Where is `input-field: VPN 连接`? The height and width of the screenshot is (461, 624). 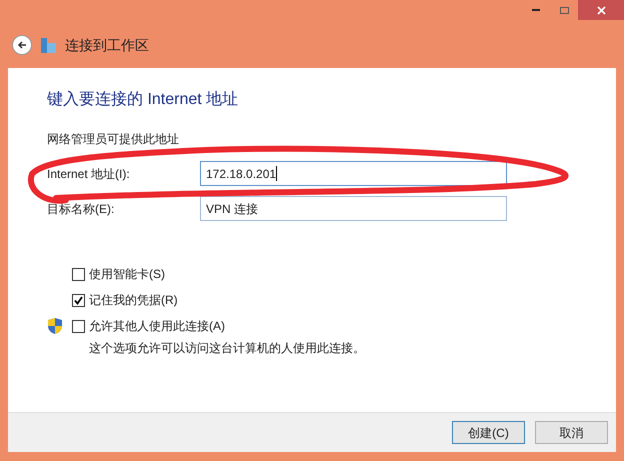 input-field: VPN 连接 is located at coordinates (353, 208).